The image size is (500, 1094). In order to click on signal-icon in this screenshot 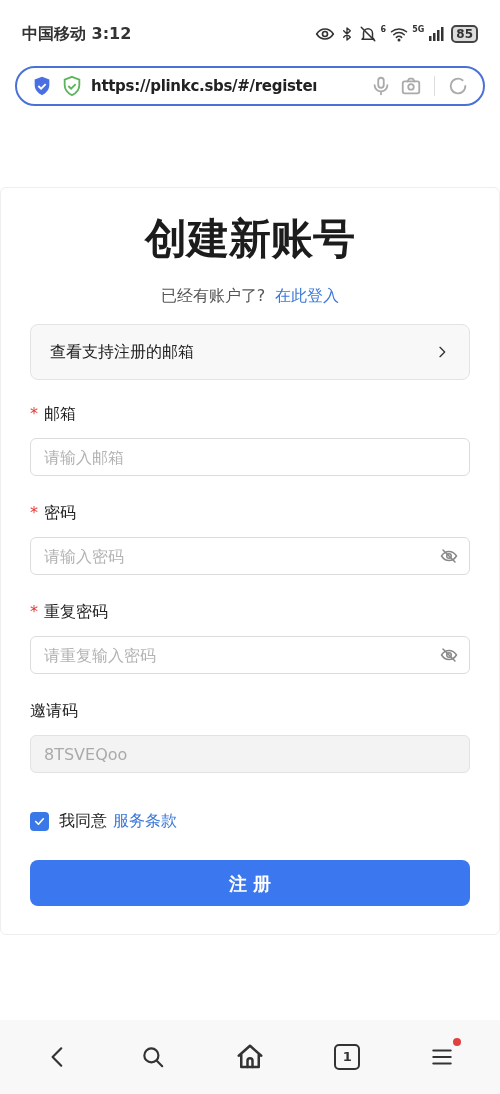, I will do `click(436, 34)`.